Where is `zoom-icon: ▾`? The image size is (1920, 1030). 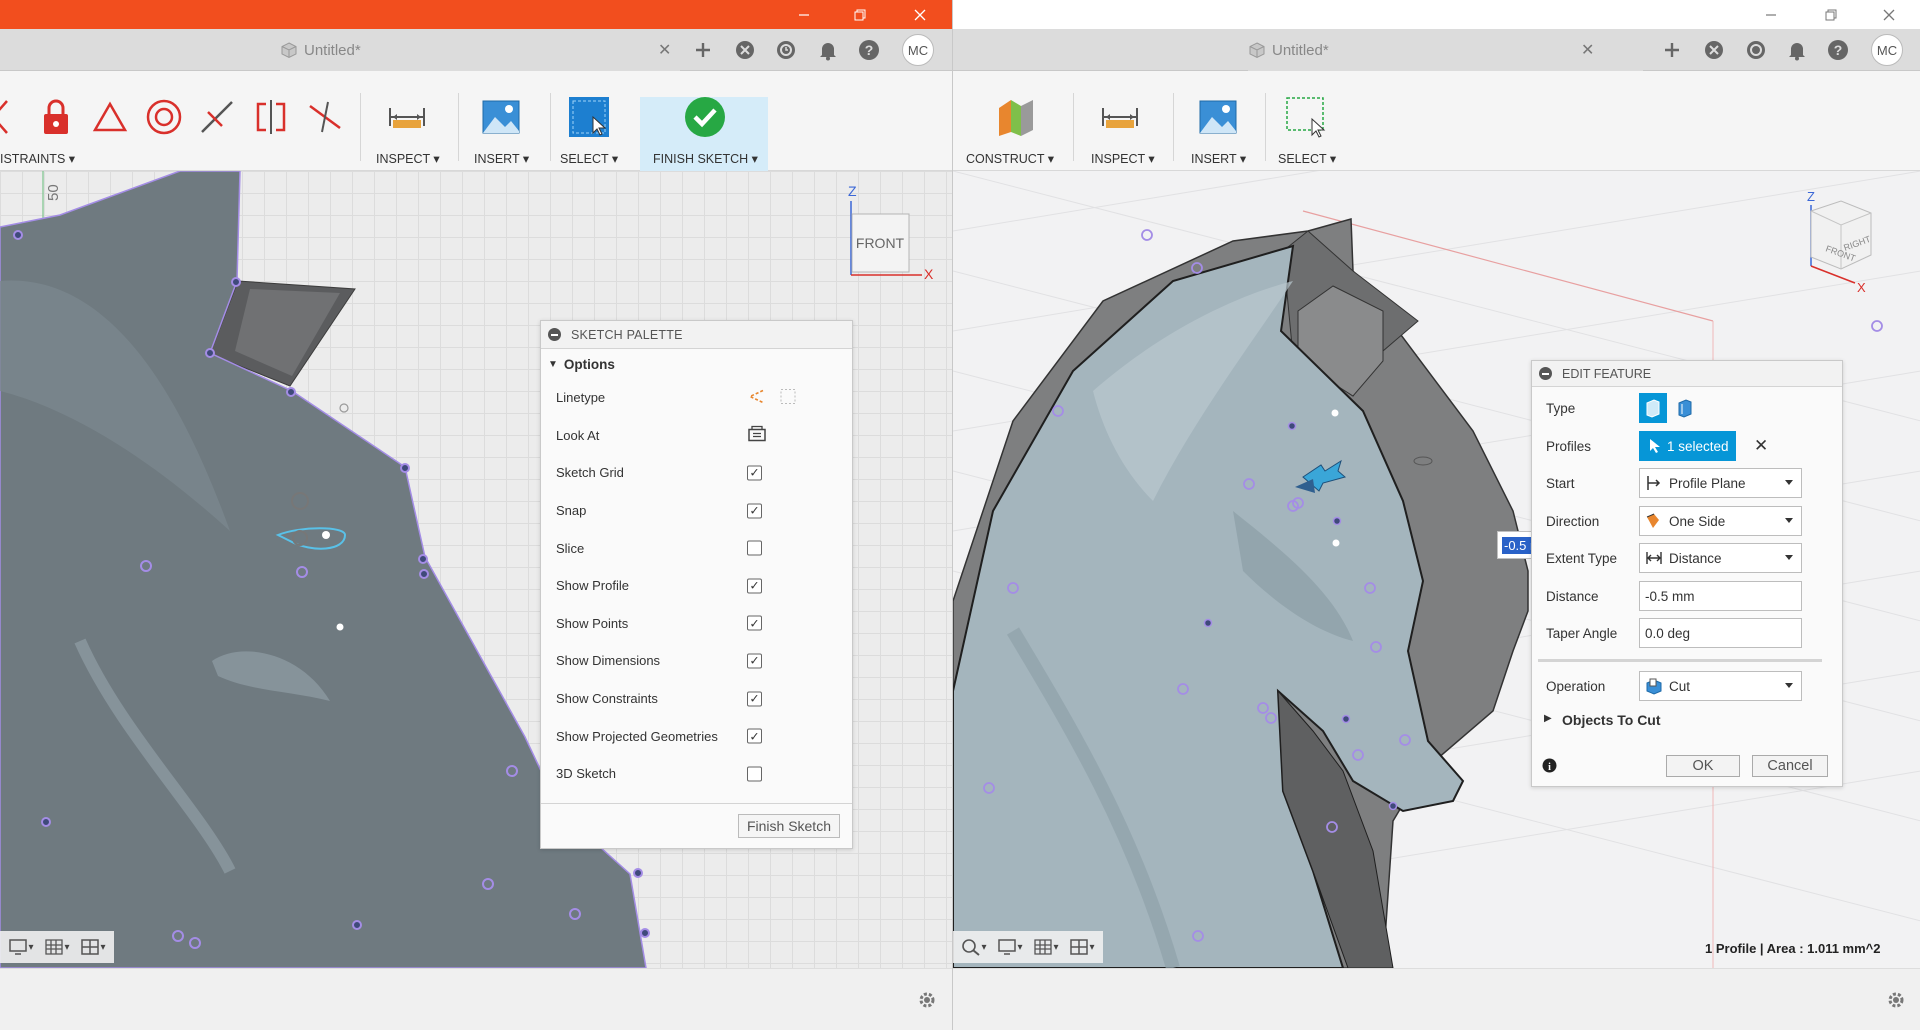 zoom-icon: ▾ is located at coordinates (974, 947).